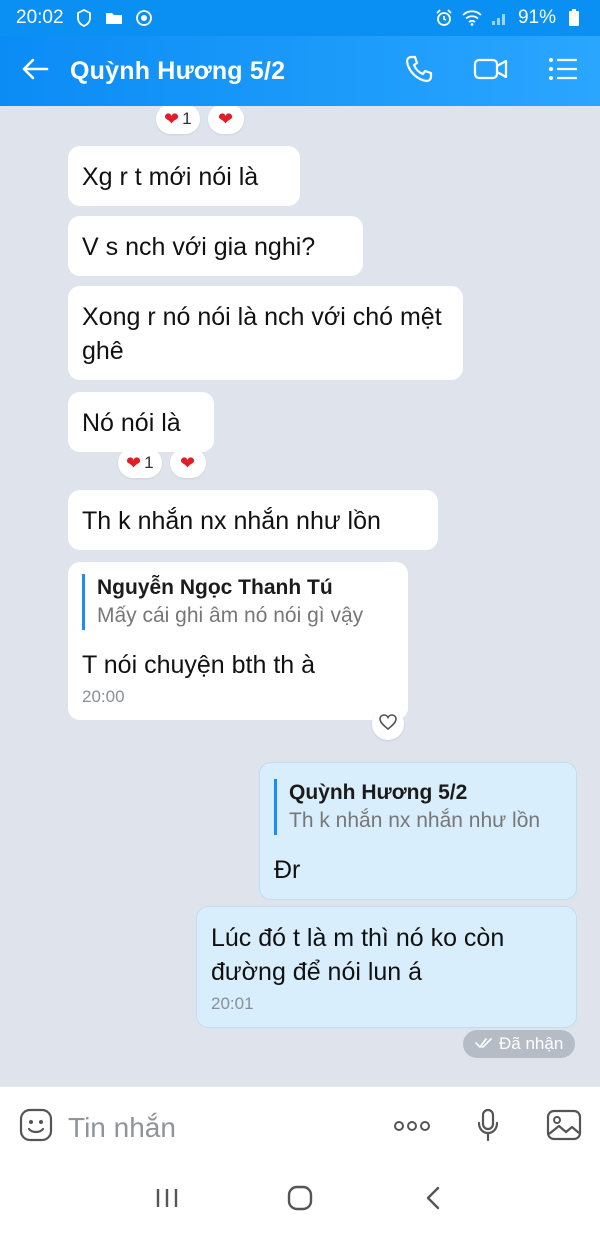 Image resolution: width=600 pixels, height=1233 pixels. I want to click on message-bubble: Xg r t mới nói là, so click(184, 176).